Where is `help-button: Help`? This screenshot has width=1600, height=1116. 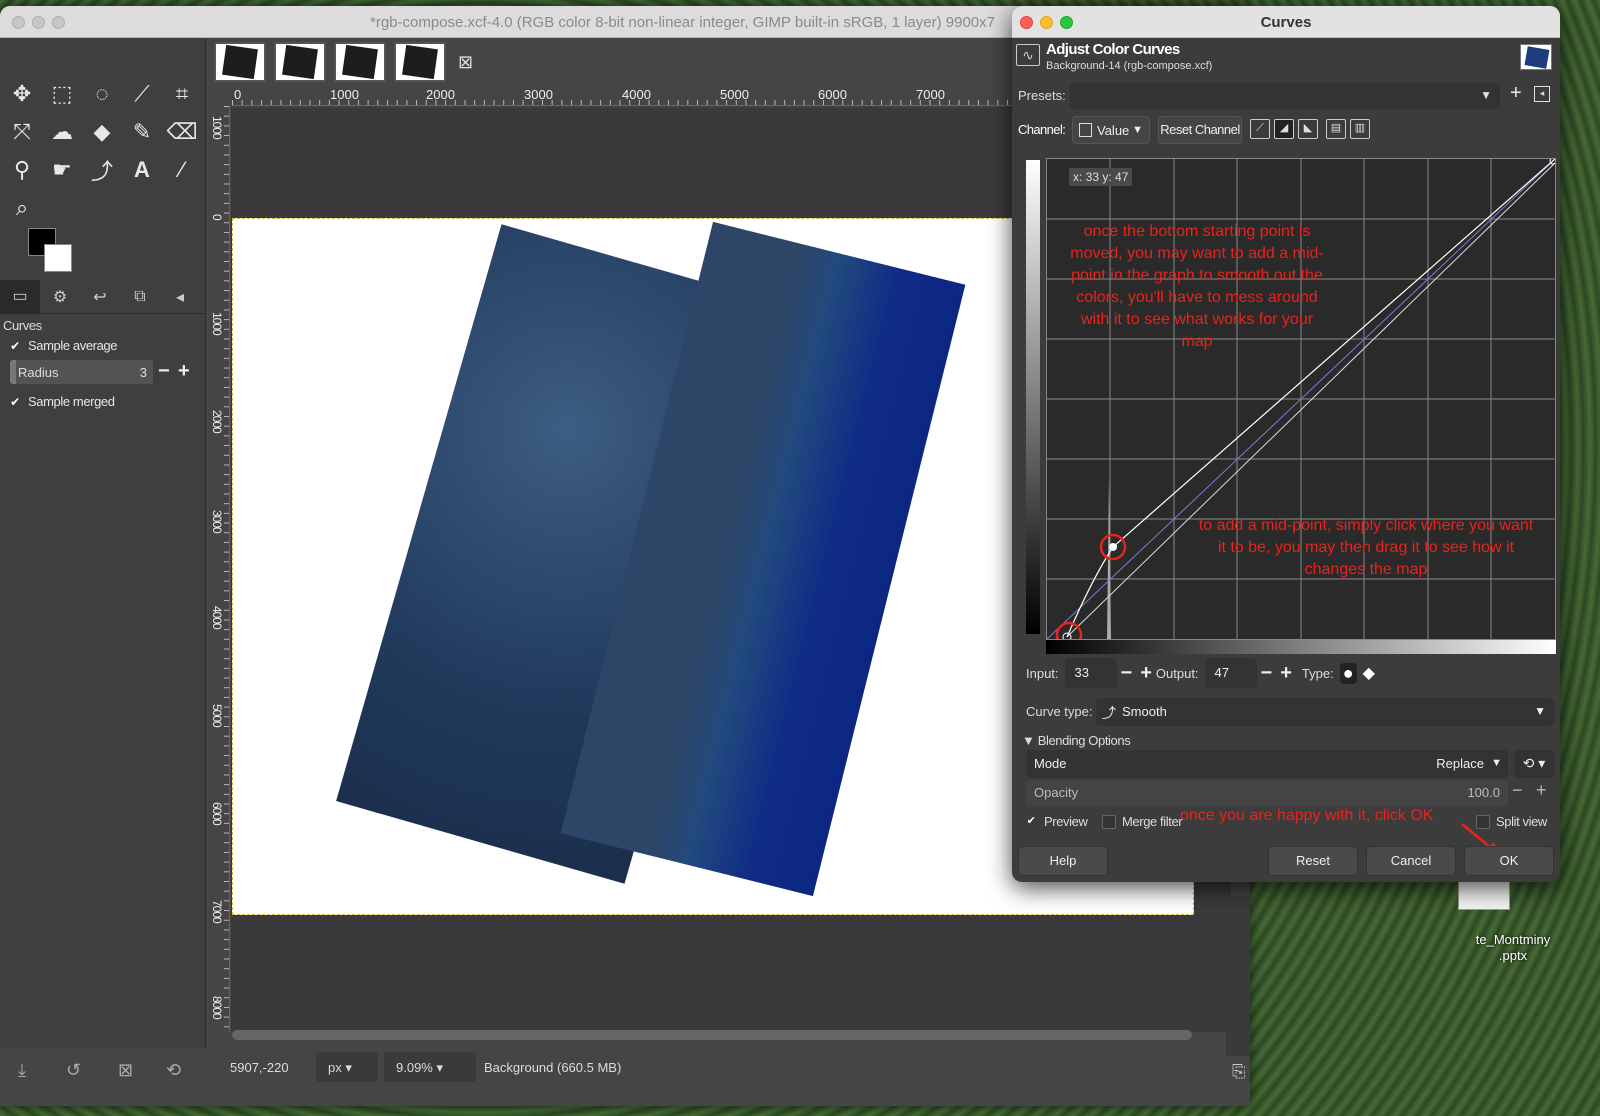
help-button: Help is located at coordinates (1063, 861).